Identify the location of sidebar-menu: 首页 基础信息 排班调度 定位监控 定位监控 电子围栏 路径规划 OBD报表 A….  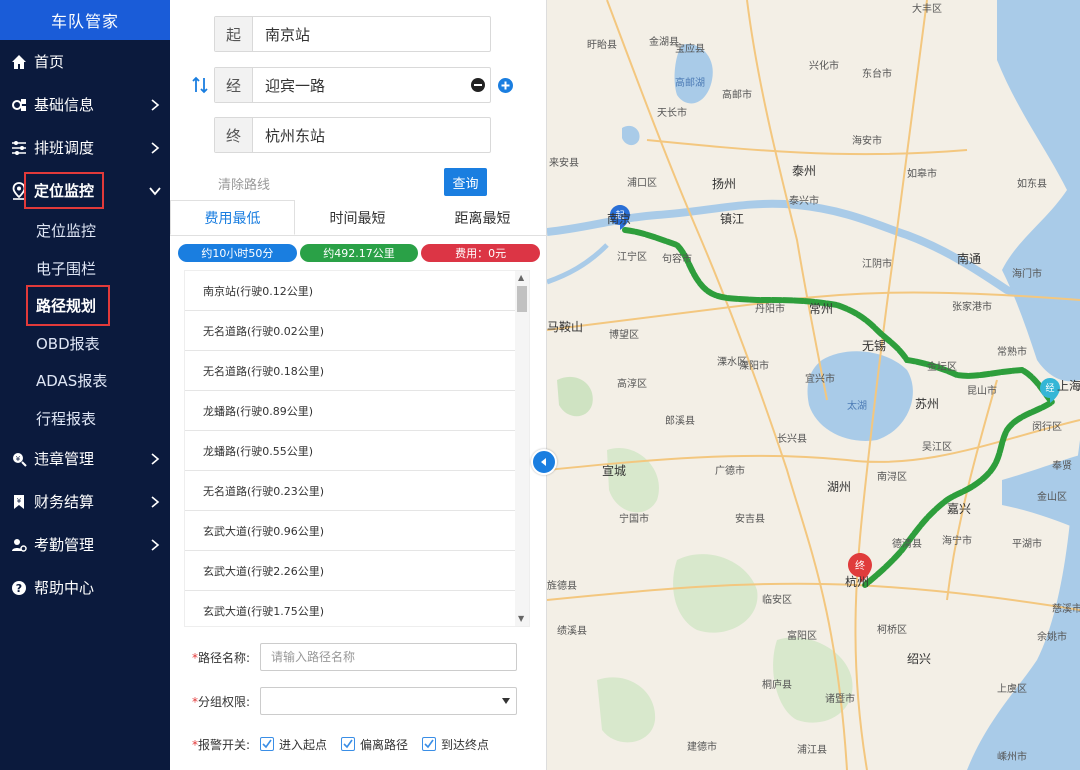
(85, 324).